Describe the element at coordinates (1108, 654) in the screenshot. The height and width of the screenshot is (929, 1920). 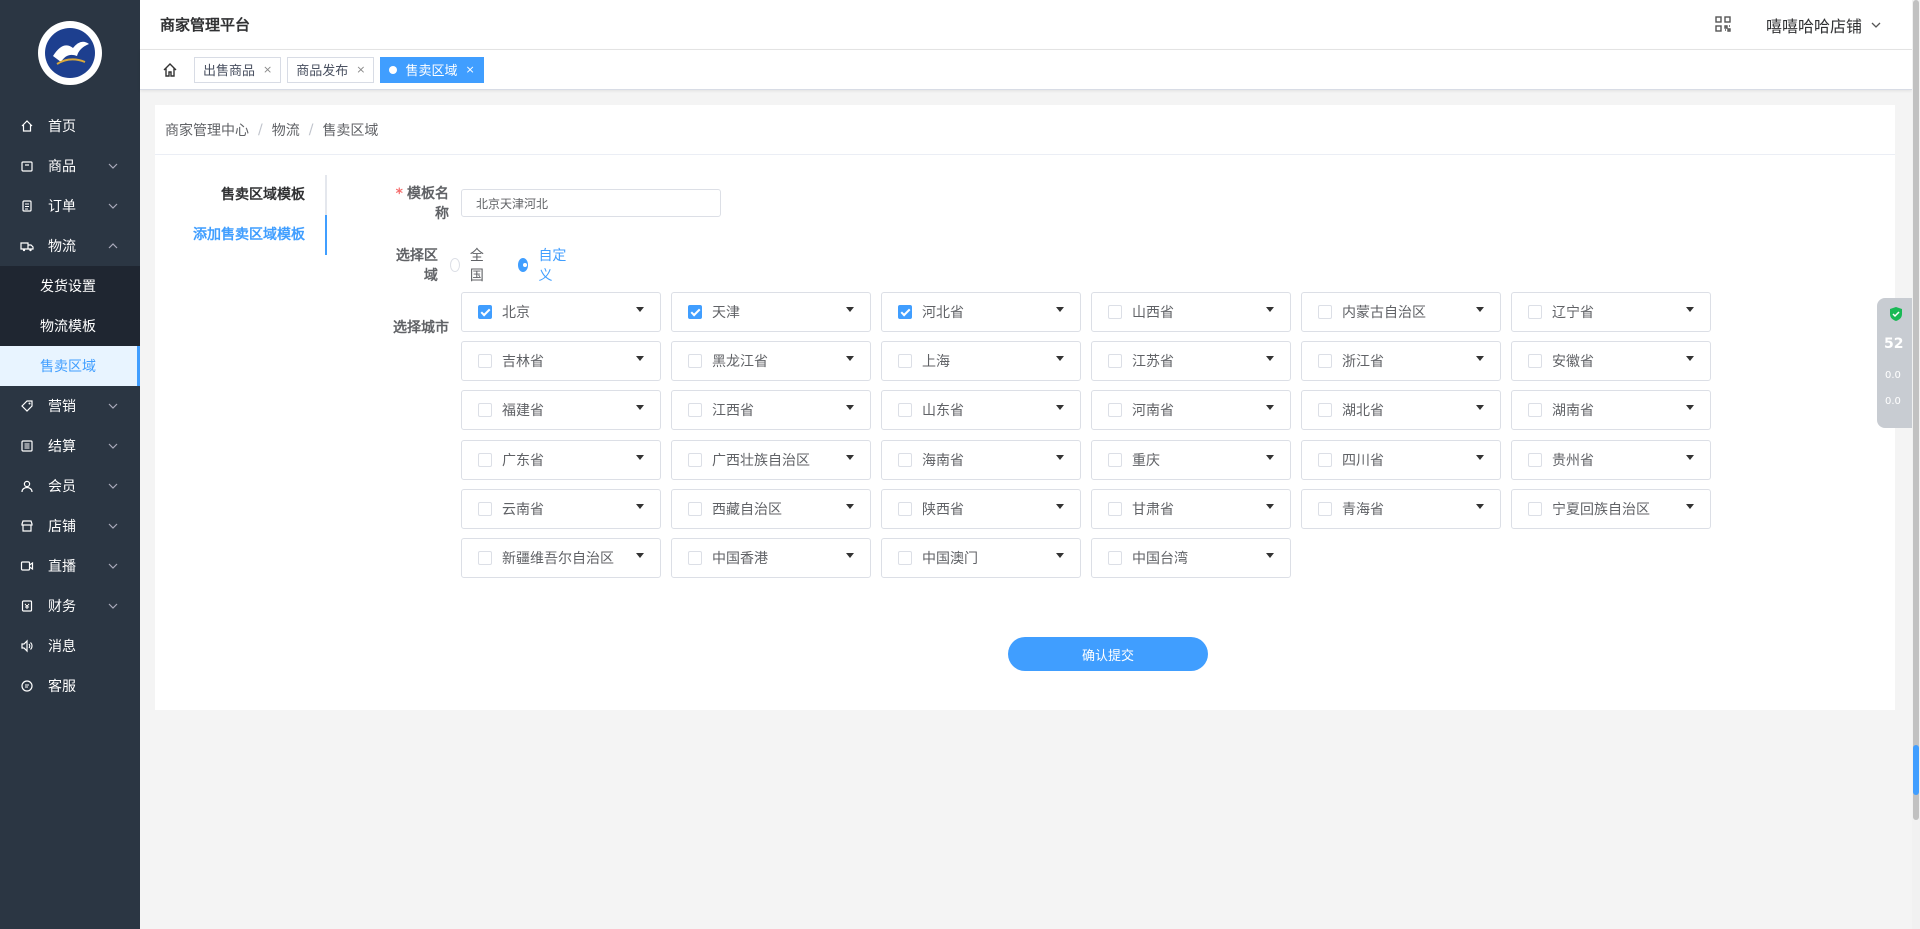
I see `submit-button: 确认提交` at that location.